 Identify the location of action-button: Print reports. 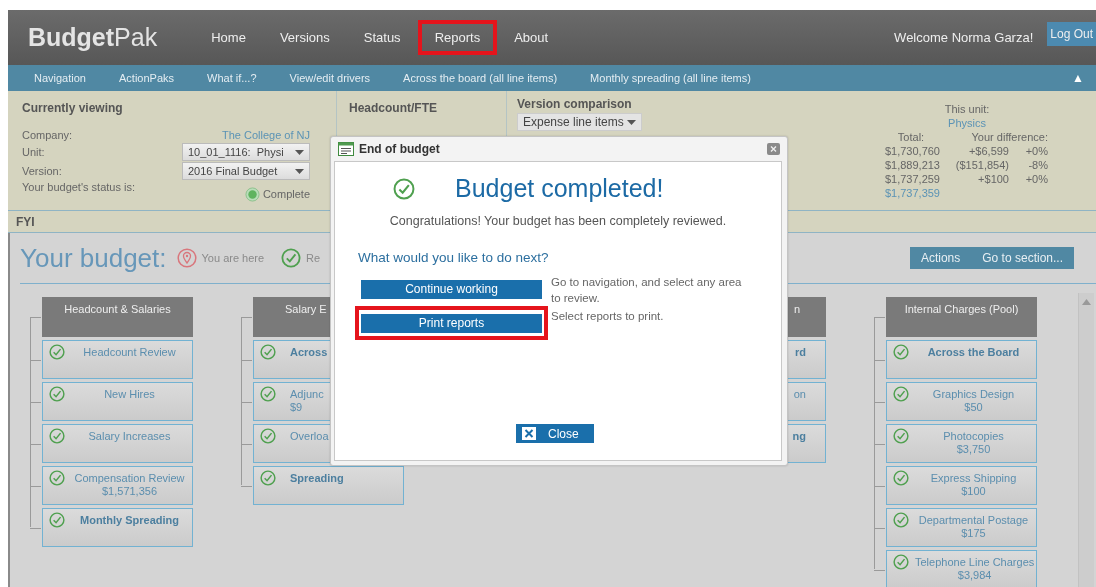
(451, 323).